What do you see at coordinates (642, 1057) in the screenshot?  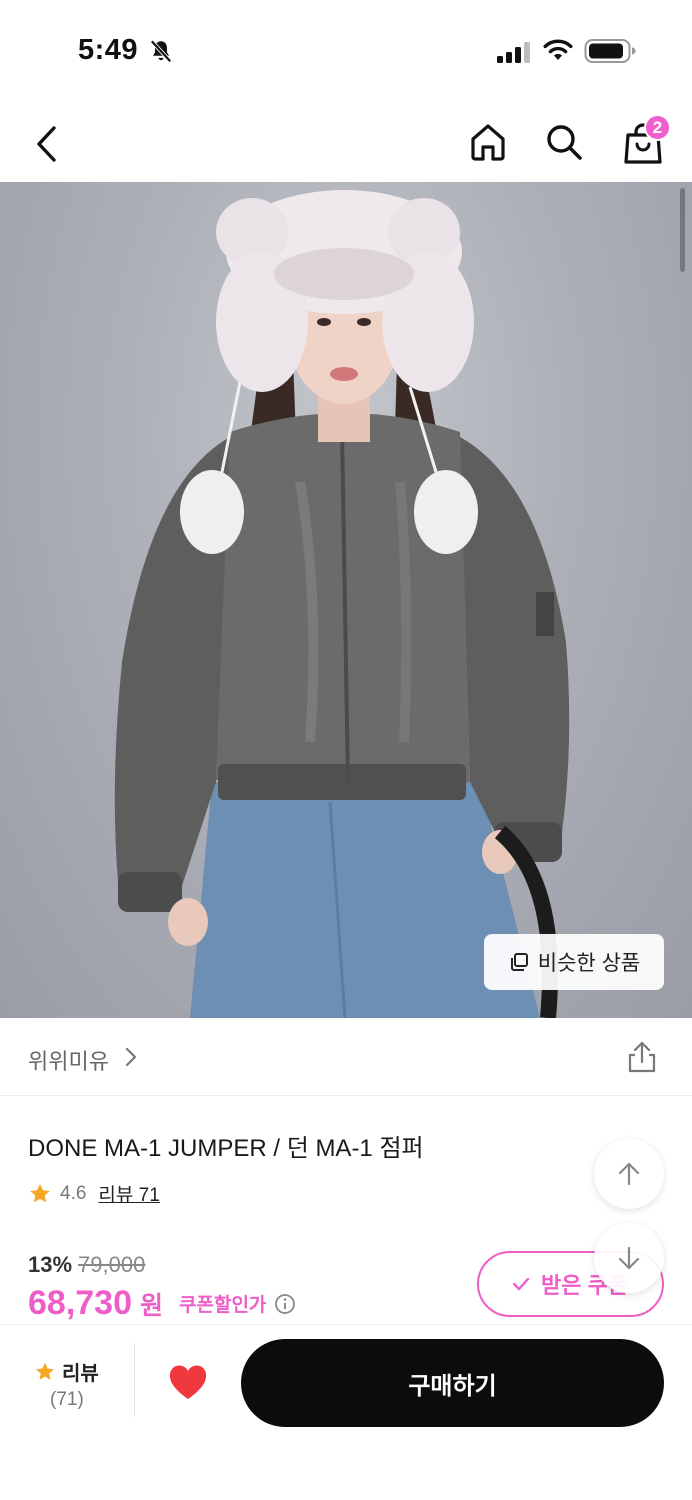 I see `share-icon` at bounding box center [642, 1057].